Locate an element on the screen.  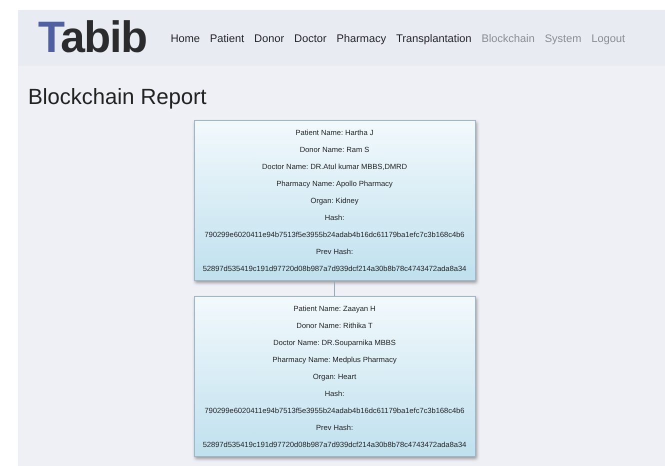
nav-link: Transplantation is located at coordinates (434, 39).